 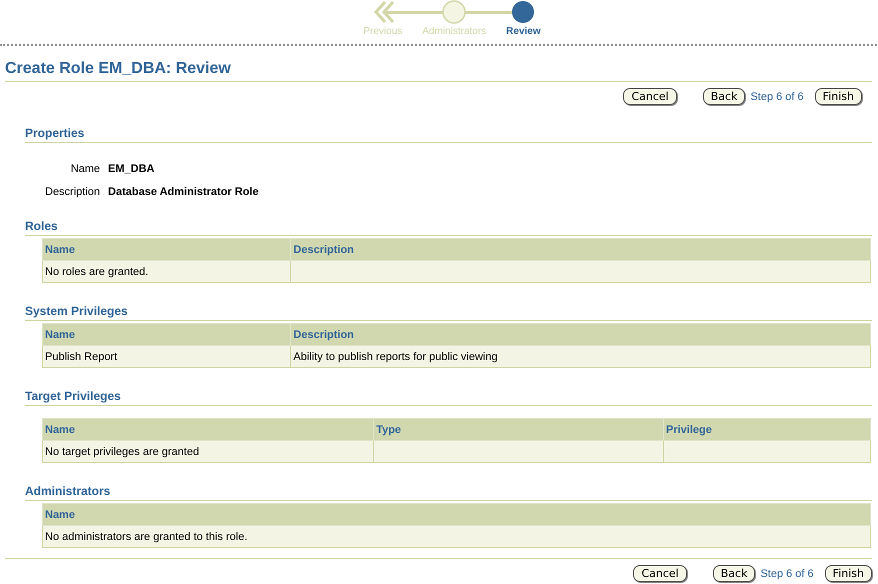 What do you see at coordinates (448, 134) in the screenshot?
I see `section-heading: Properties` at bounding box center [448, 134].